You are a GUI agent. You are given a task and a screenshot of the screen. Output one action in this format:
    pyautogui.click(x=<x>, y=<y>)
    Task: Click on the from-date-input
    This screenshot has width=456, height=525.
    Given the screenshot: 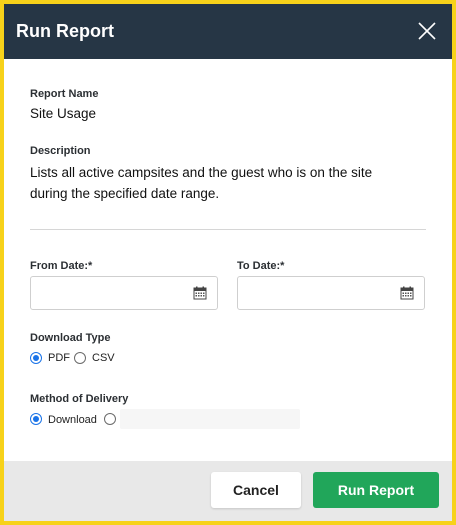 What is the action you would take?
    pyautogui.click(x=106, y=293)
    